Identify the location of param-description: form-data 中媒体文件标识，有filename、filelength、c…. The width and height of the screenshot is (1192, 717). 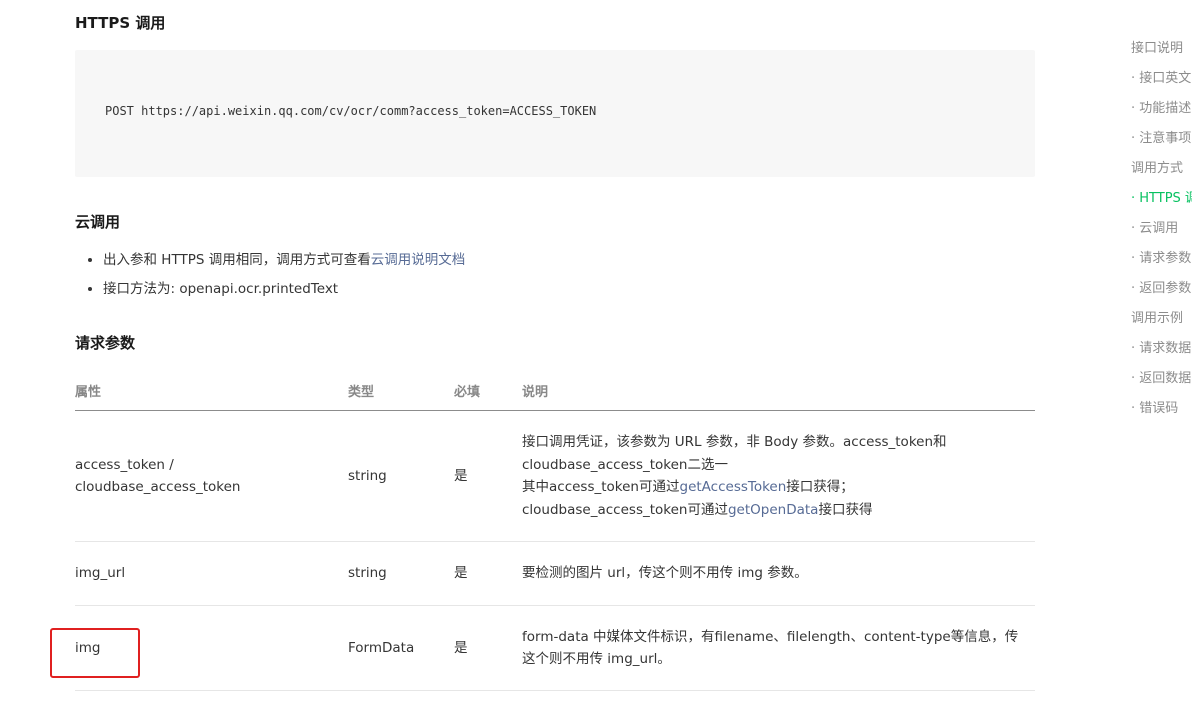
(778, 648).